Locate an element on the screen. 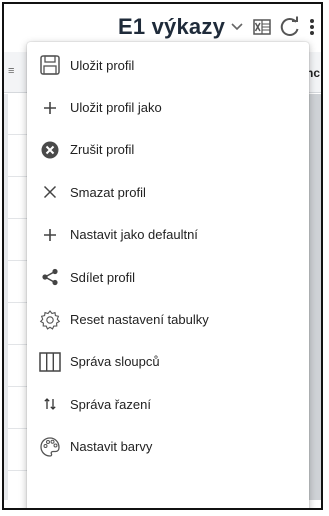 Image resolution: width=329 pixels, height=516 pixels. menu-item-reset-table-settings: Reset nastavení tabulky is located at coordinates (168, 319).